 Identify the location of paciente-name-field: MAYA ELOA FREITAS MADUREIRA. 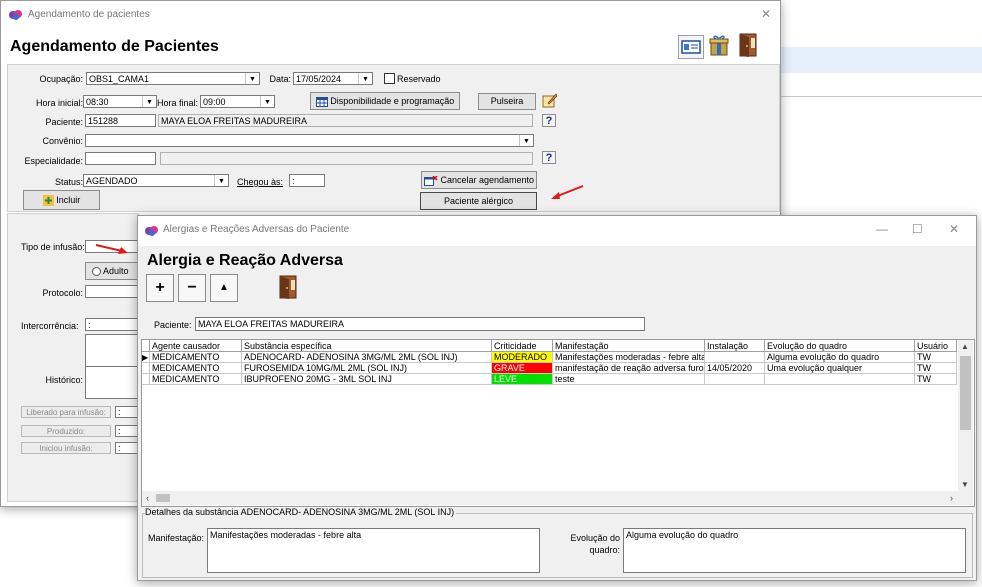
(345, 120).